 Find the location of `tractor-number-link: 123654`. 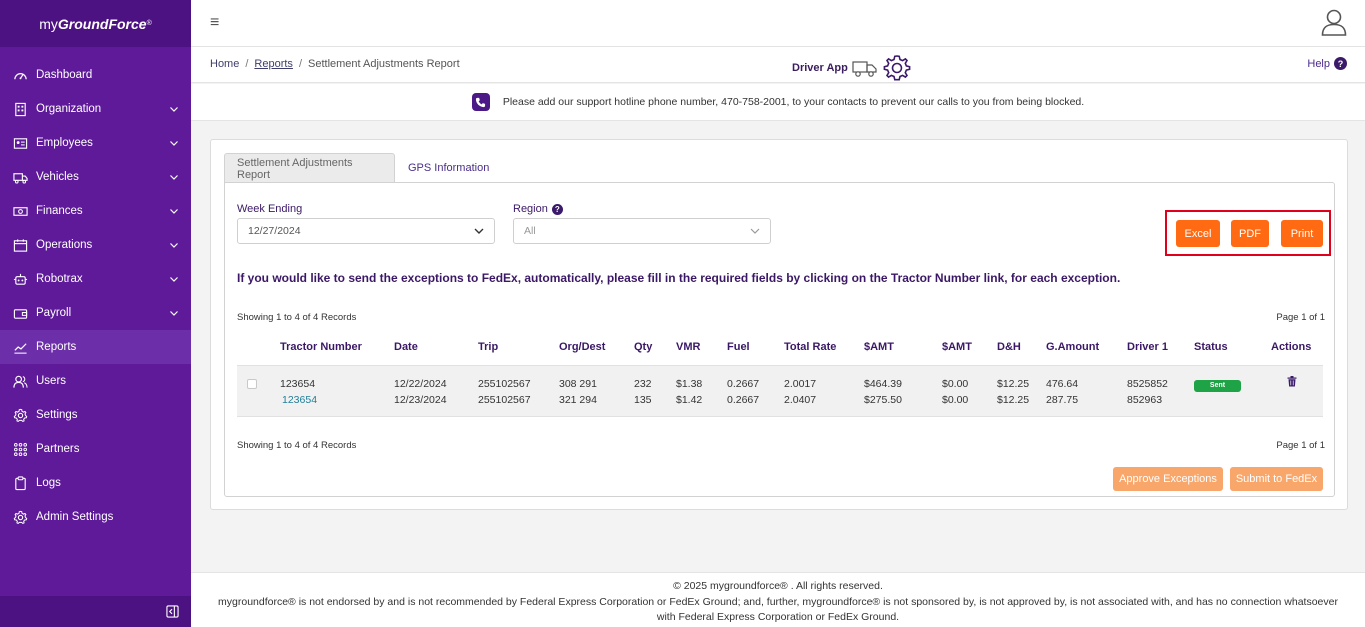

tractor-number-link: 123654 is located at coordinates (337, 400).